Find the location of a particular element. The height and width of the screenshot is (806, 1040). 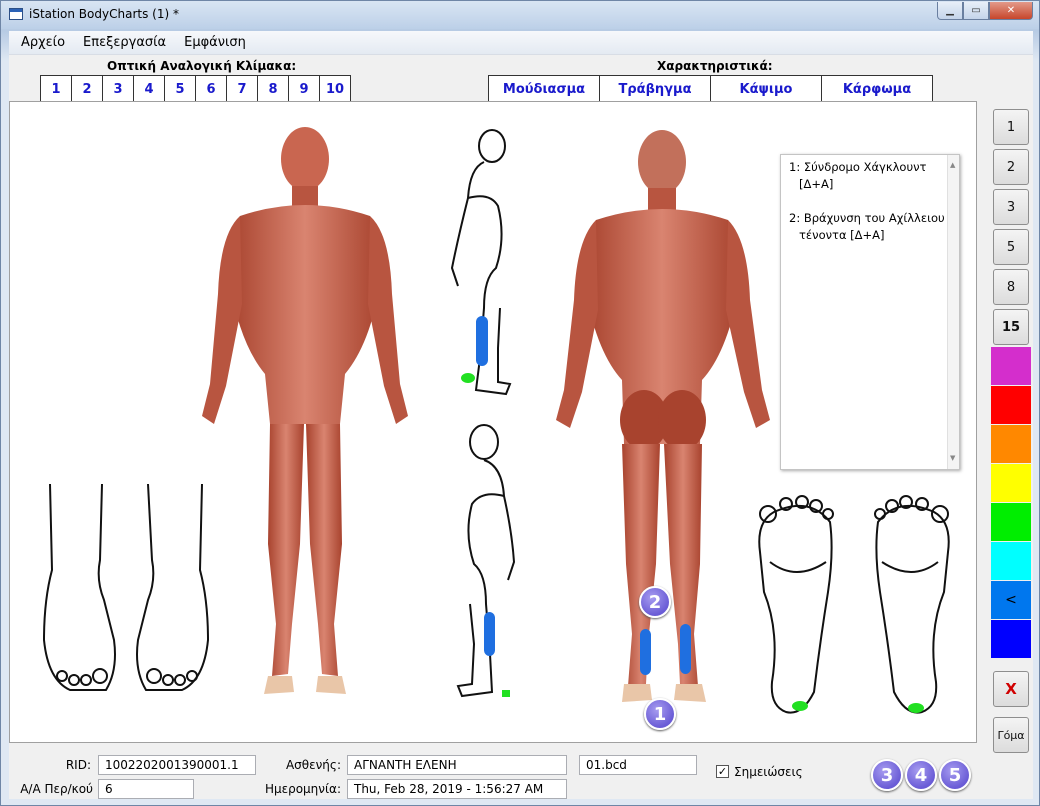

scale-button-4: 4 is located at coordinates (149, 89).